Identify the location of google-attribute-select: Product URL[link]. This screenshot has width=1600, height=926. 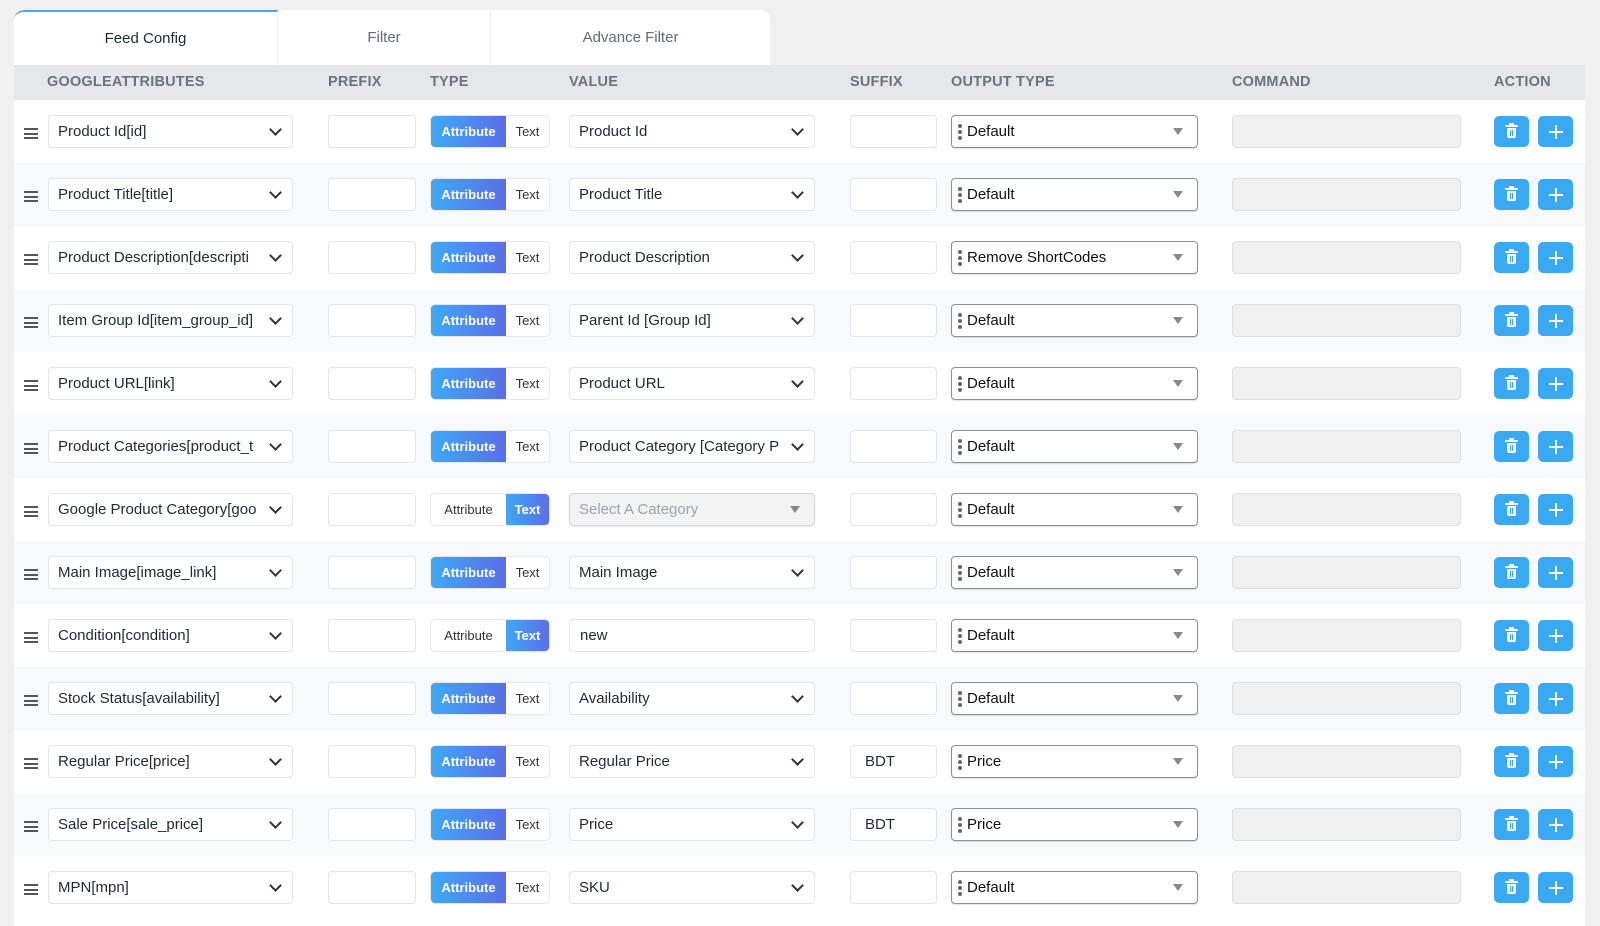
(170, 383).